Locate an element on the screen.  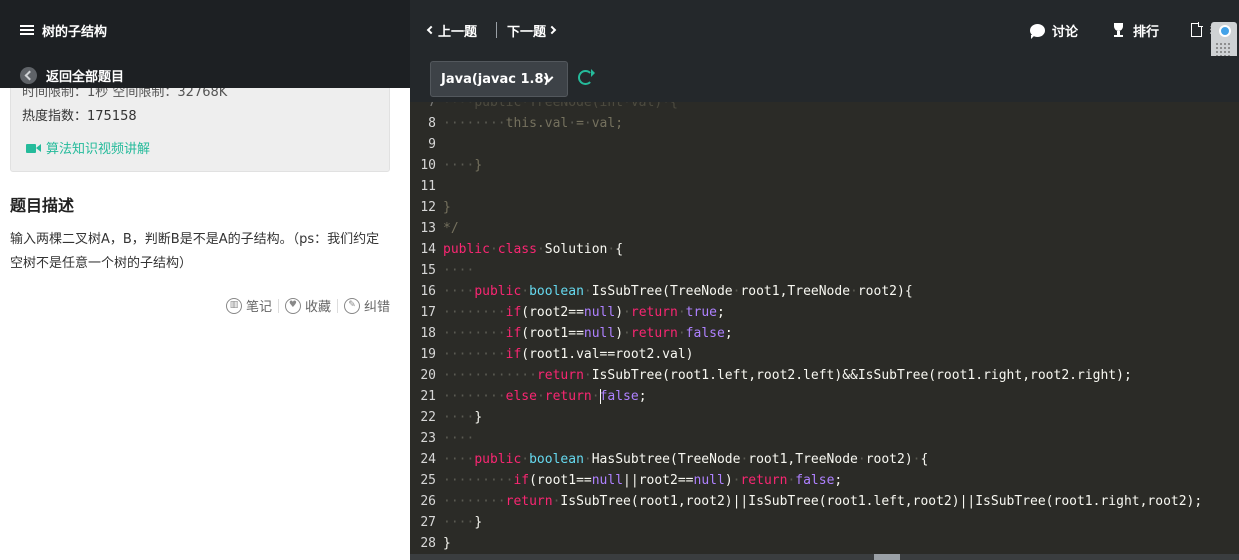
chevron-right-icon is located at coordinates (552, 30).